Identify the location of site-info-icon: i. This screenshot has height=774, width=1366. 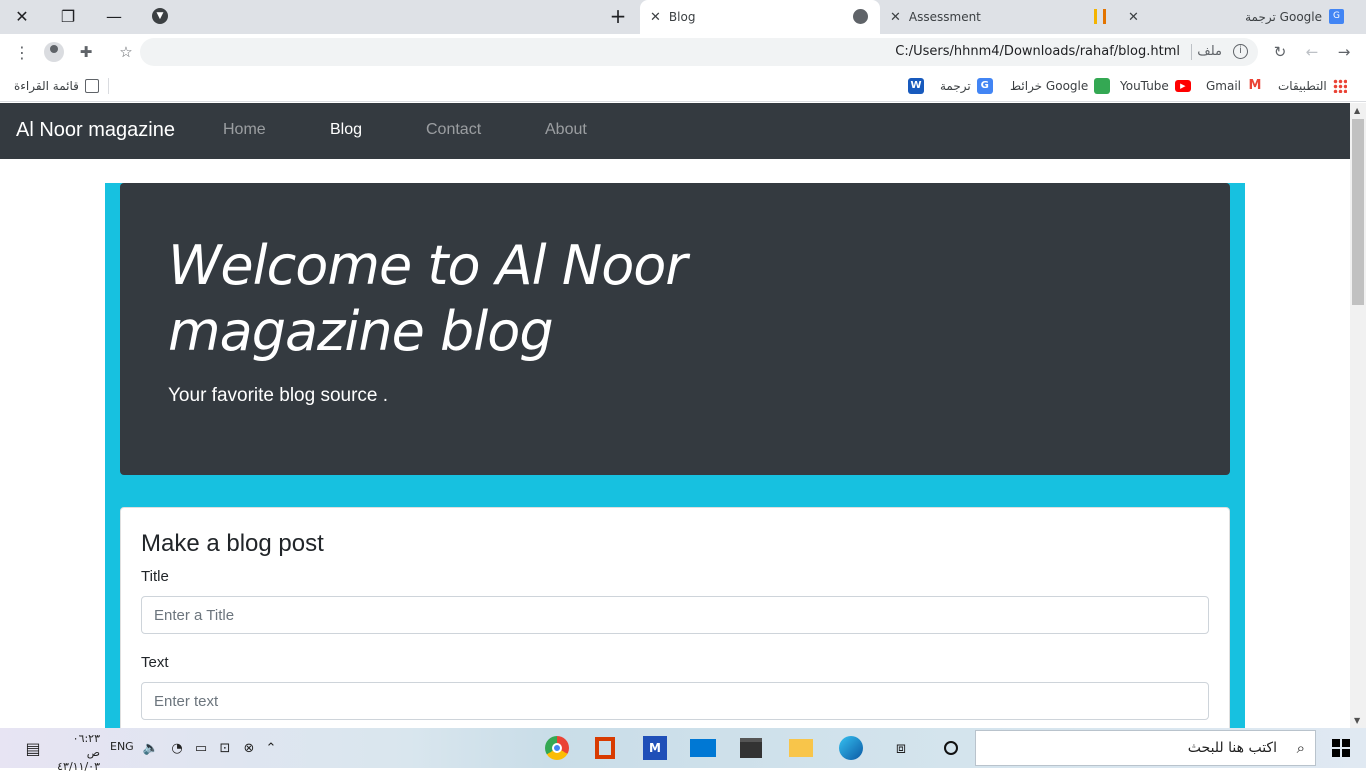
(1240, 51).